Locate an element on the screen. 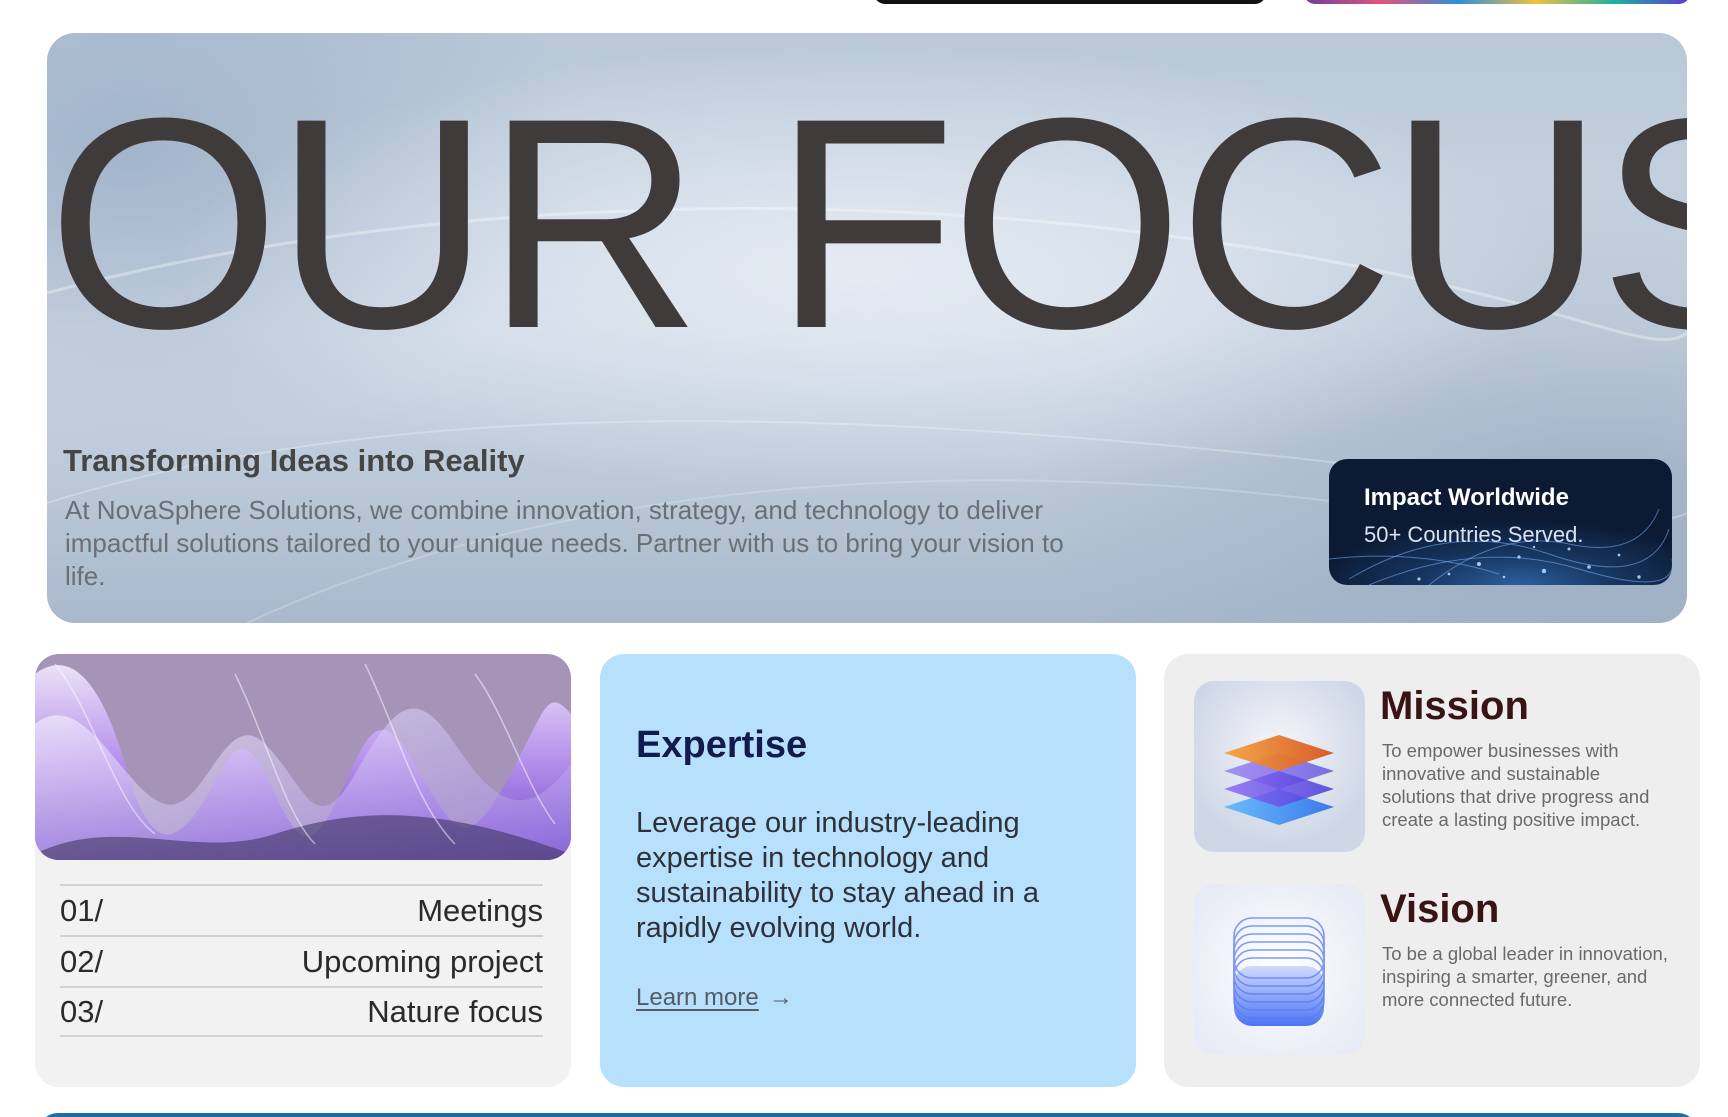 Image resolution: width=1728 pixels, height=1117 pixels. mission-title: Mission is located at coordinates (1454, 706).